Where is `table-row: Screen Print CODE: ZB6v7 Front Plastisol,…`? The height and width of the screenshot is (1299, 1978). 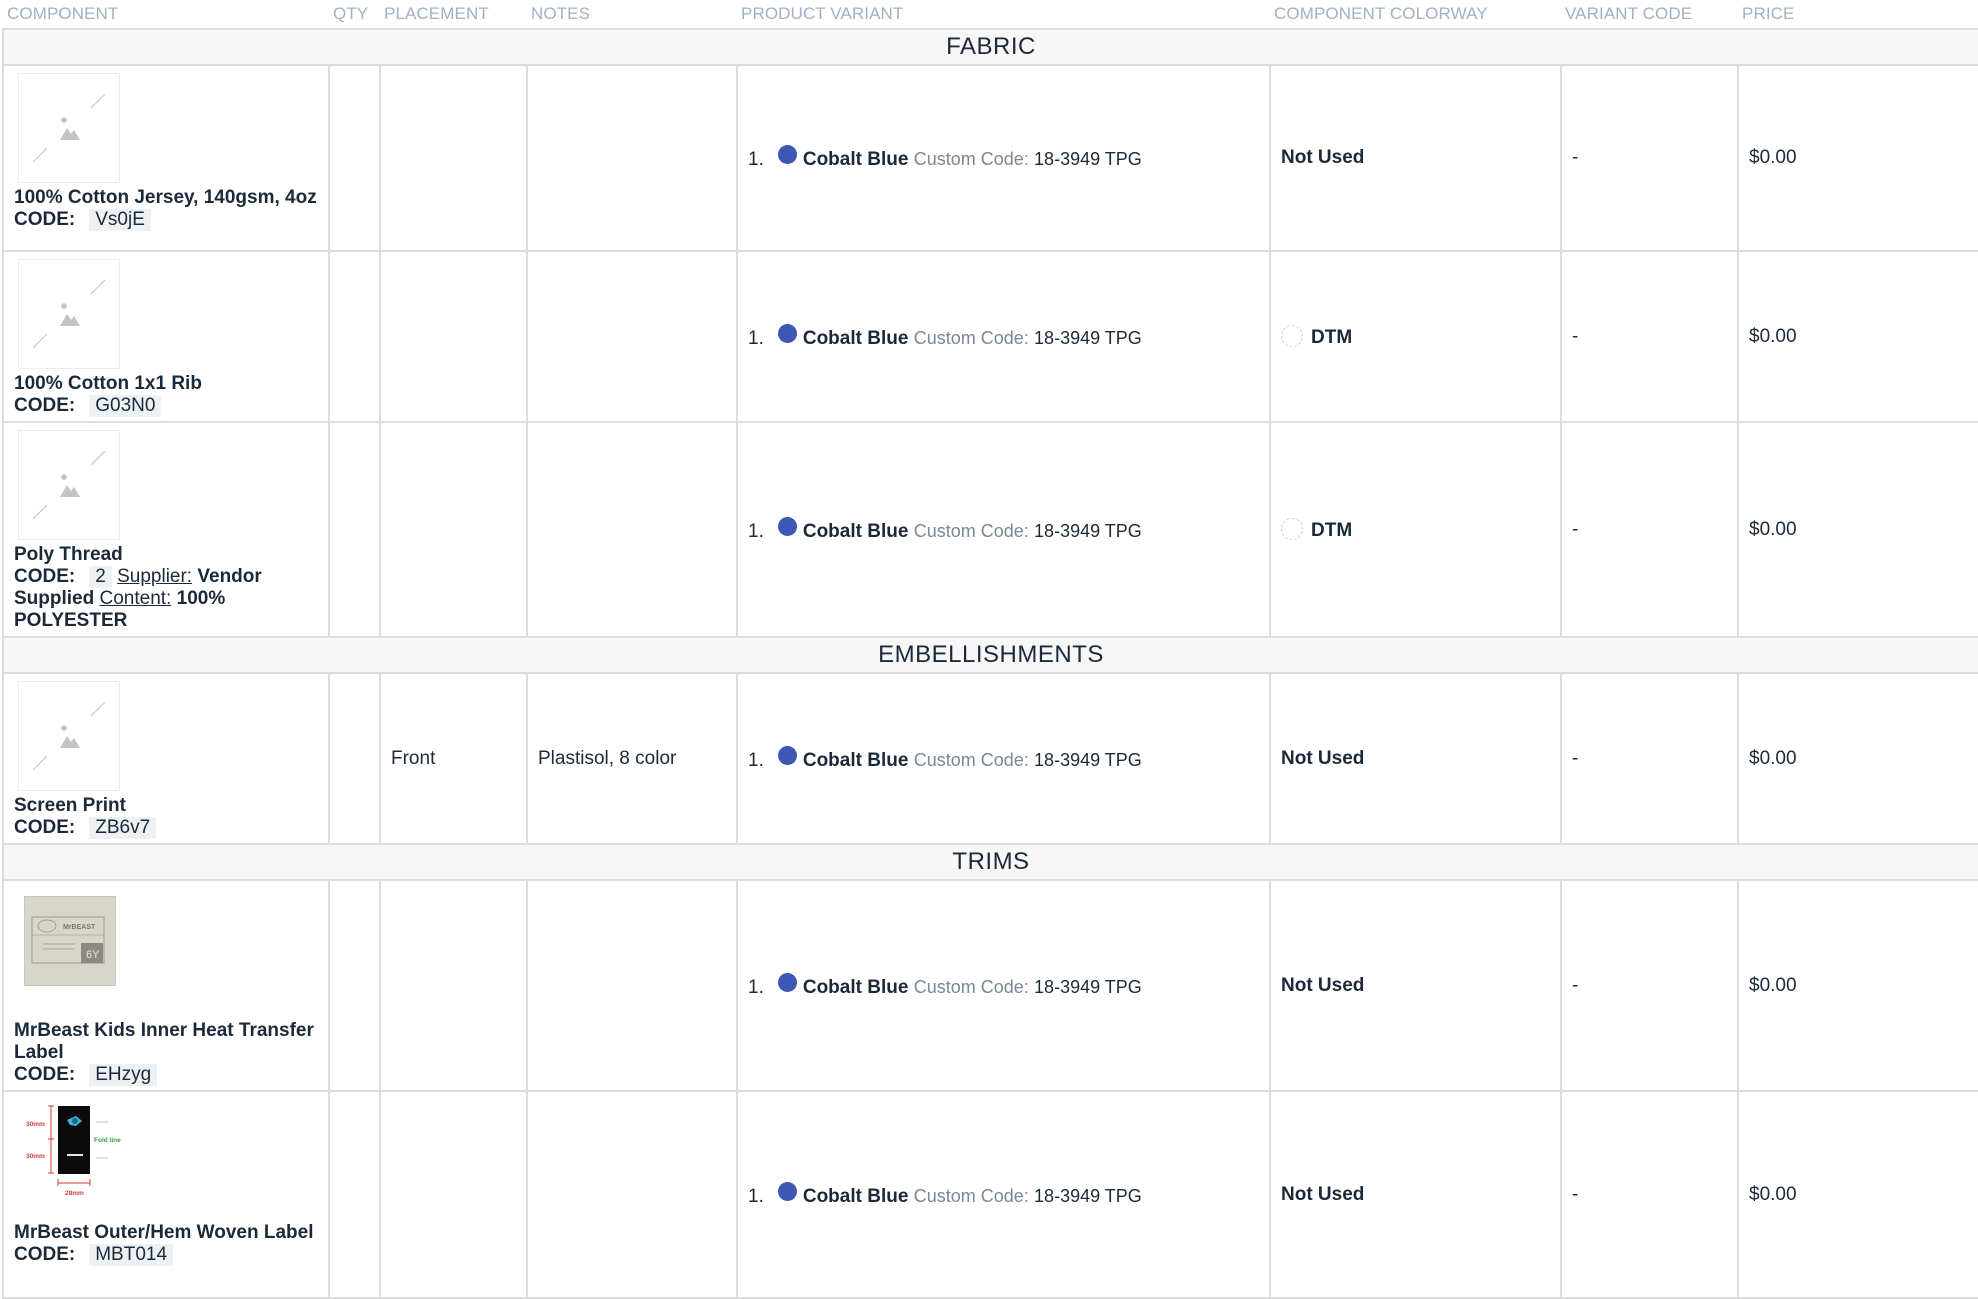 table-row: Screen Print CODE: ZB6v7 Front Plastisol,… is located at coordinates (990, 758).